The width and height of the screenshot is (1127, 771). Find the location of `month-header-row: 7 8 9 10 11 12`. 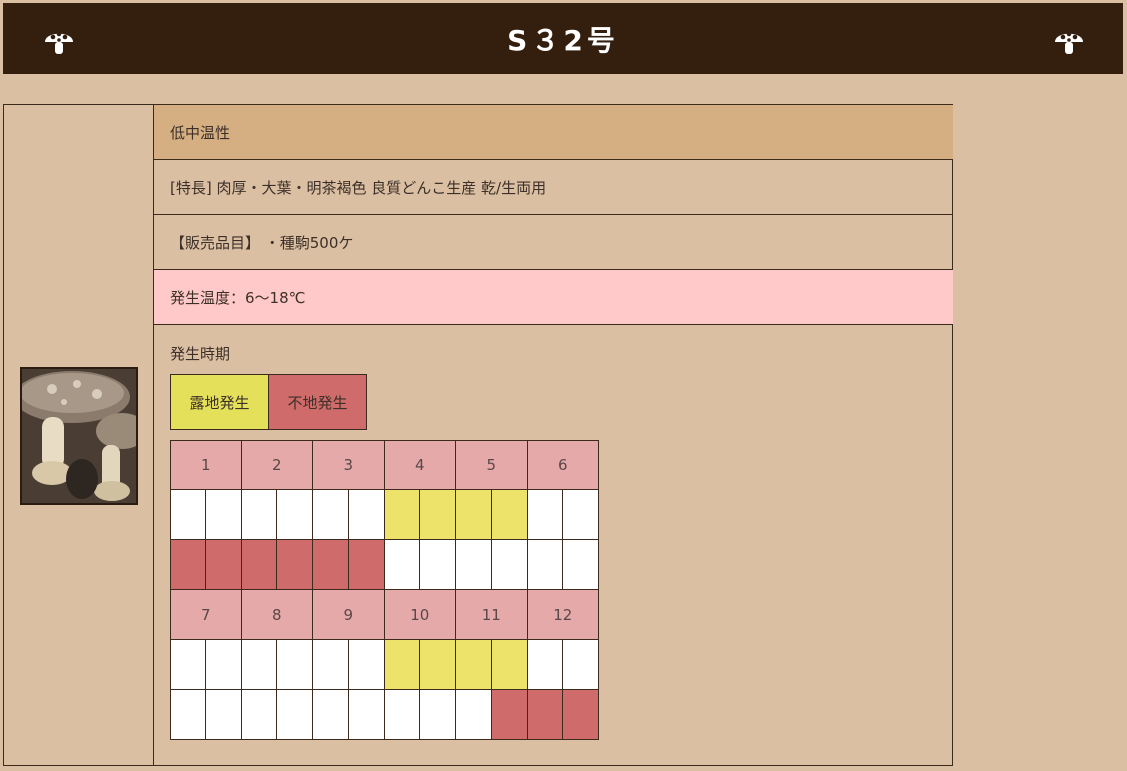

month-header-row: 7 8 9 10 11 12 is located at coordinates (384, 615).